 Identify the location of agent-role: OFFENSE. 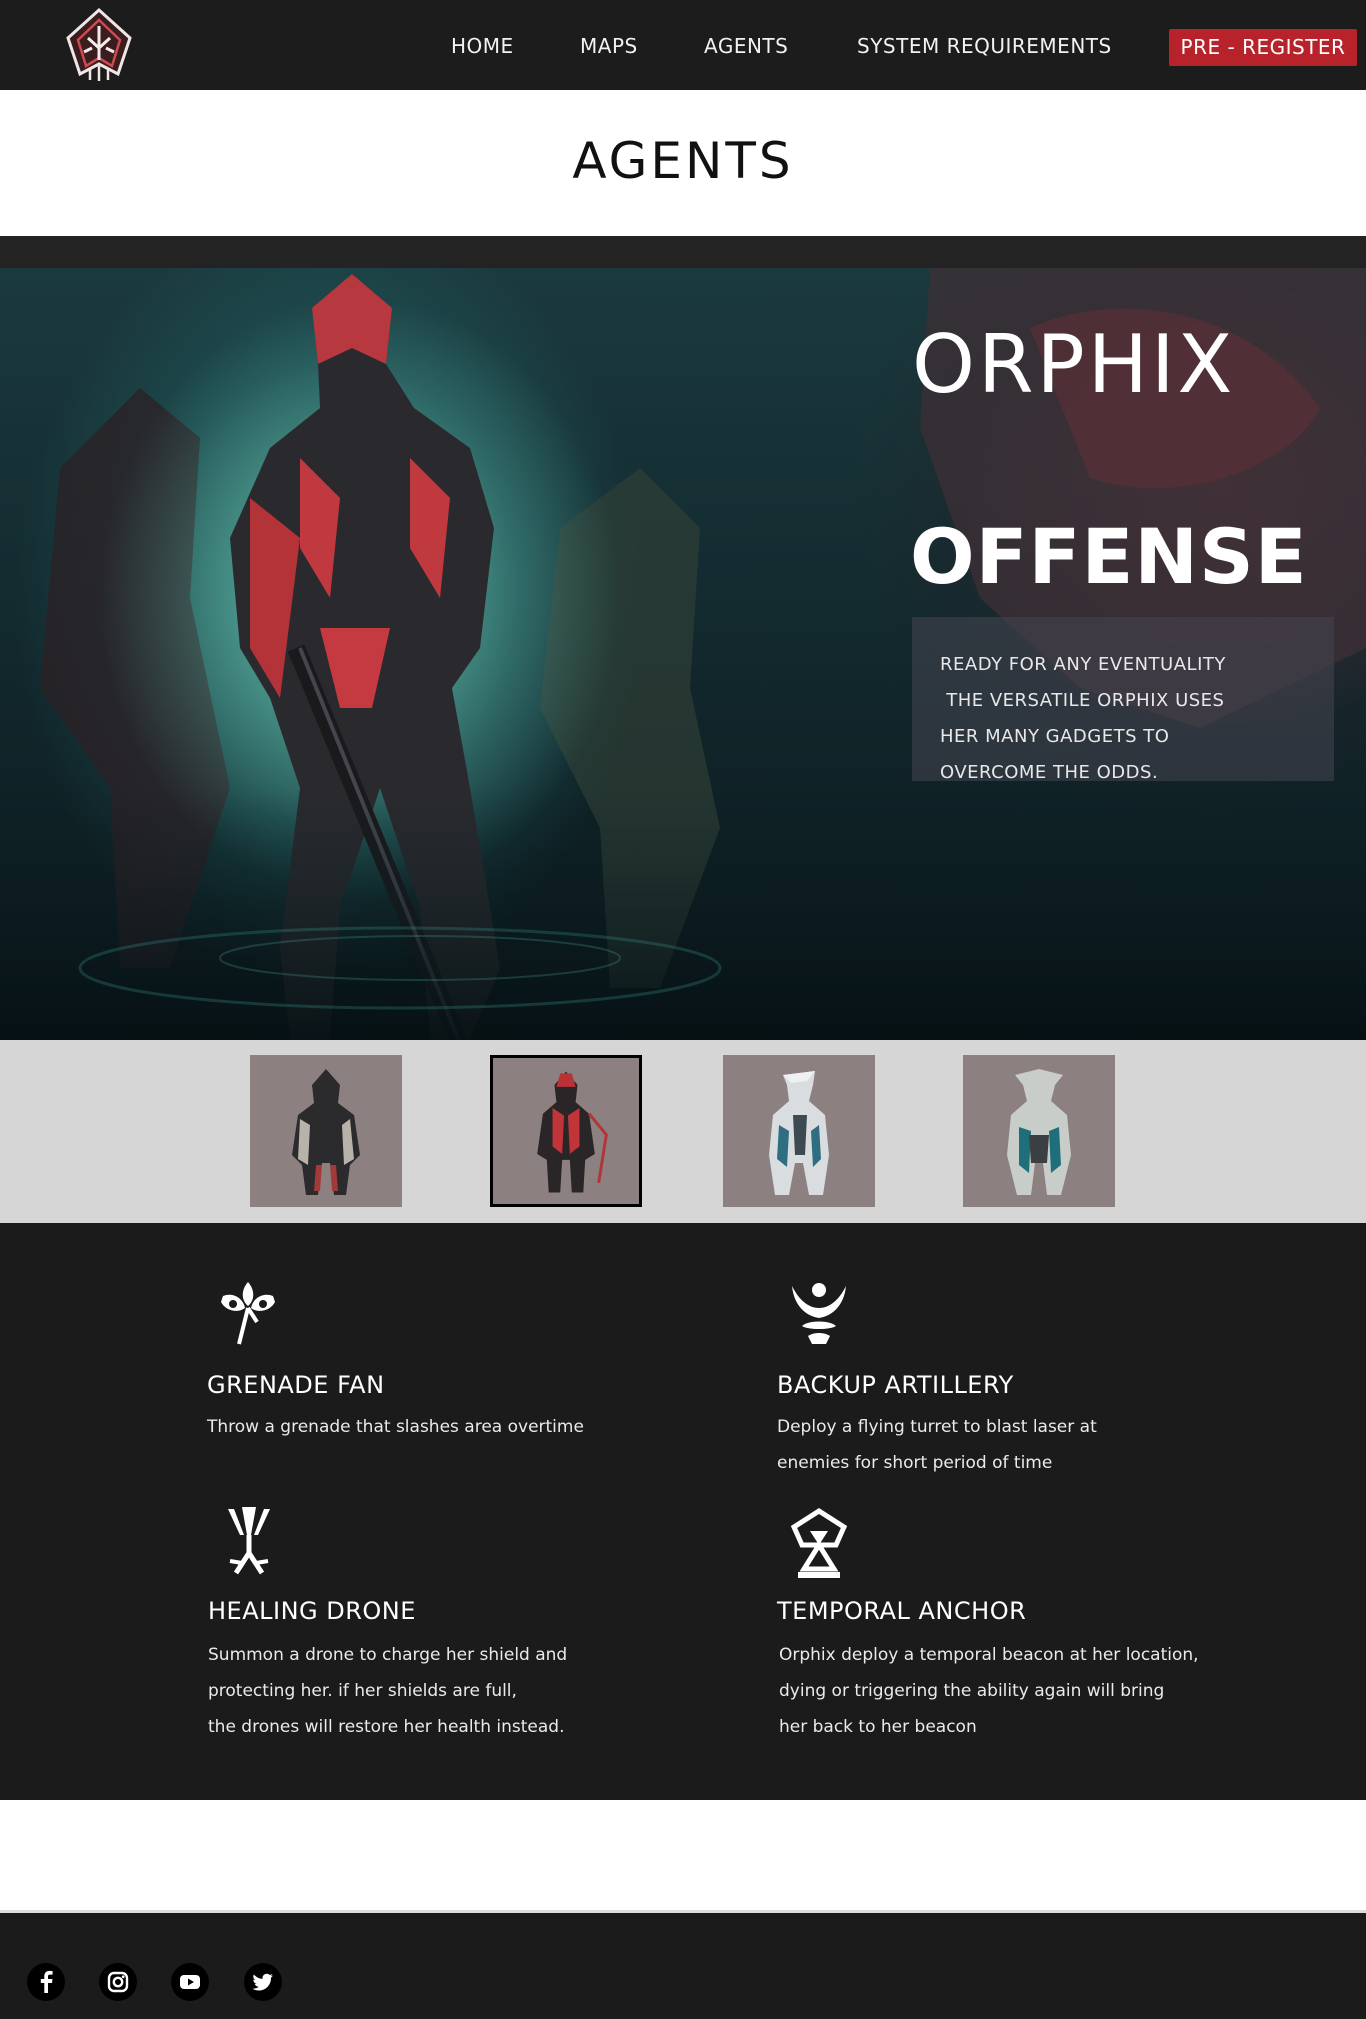
(1109, 556).